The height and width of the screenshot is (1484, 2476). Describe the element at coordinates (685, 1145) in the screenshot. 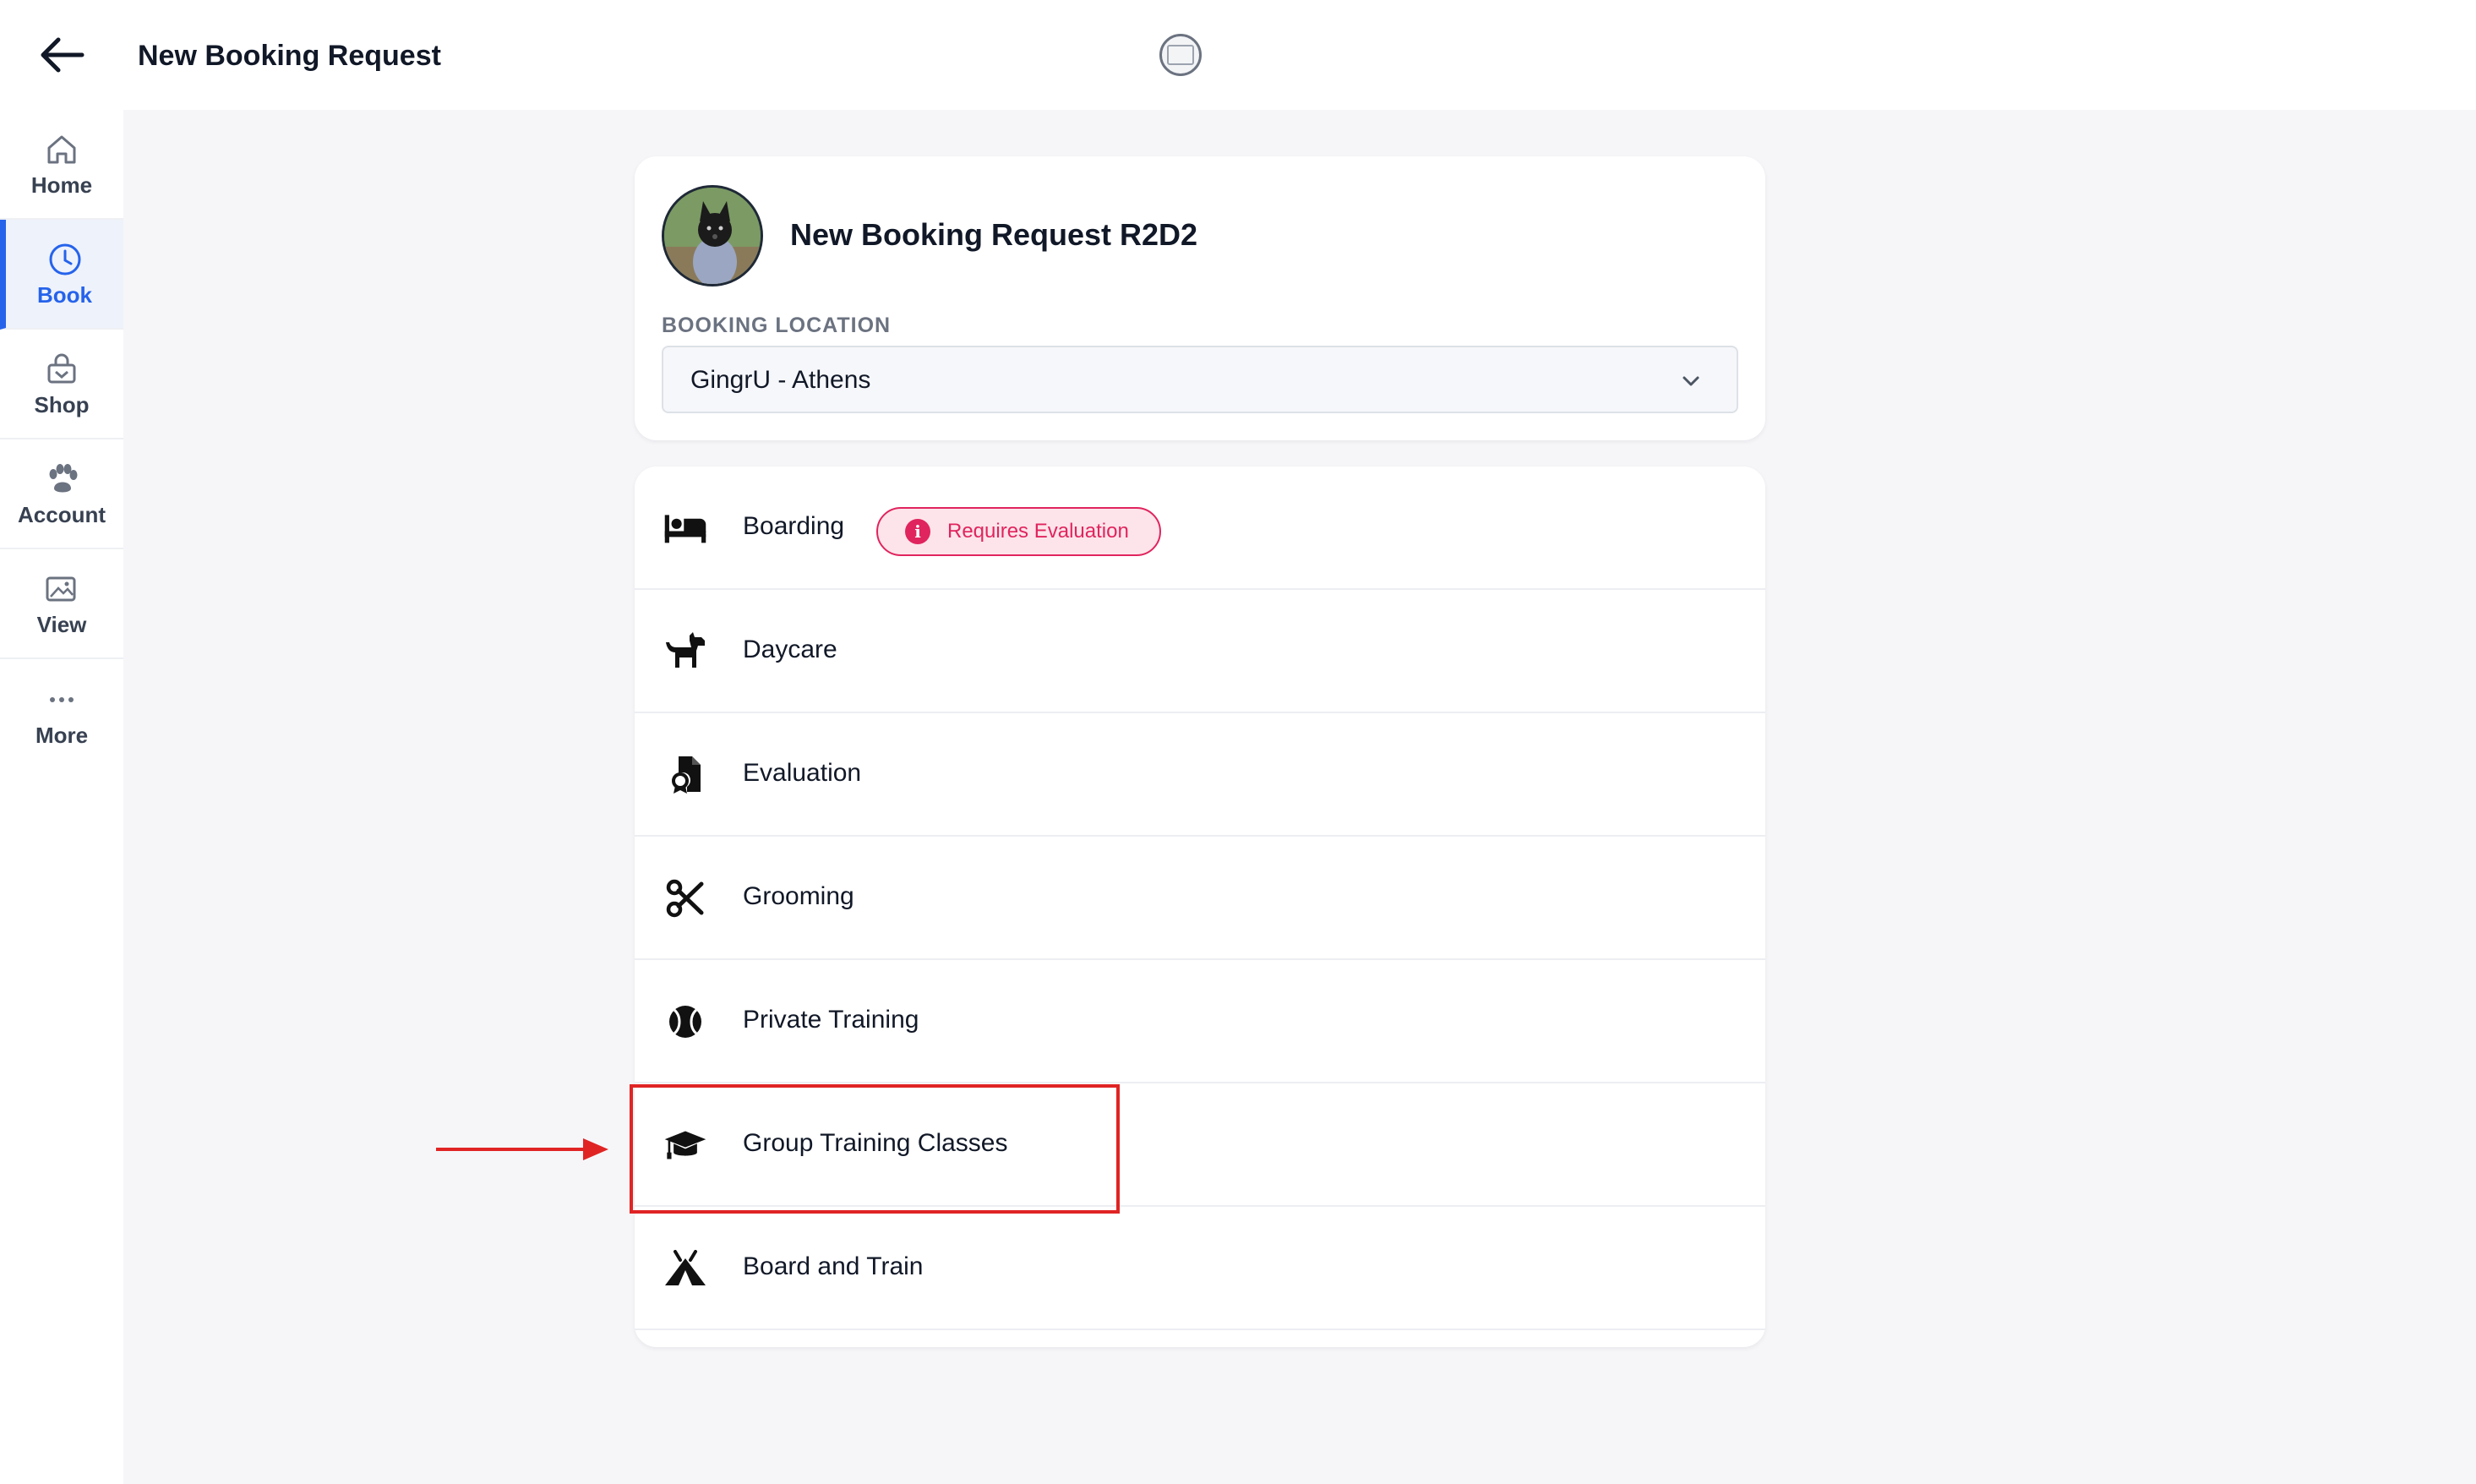

I see `graduation-cap-icon` at that location.